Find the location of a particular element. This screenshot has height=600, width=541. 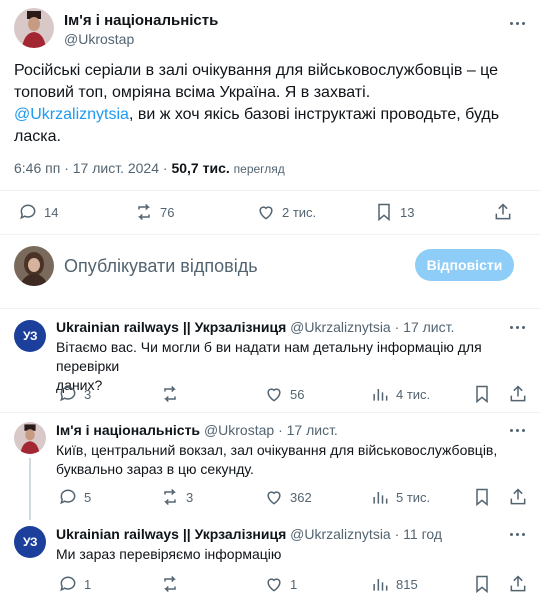

post-text-line: ласка. is located at coordinates (37, 136).